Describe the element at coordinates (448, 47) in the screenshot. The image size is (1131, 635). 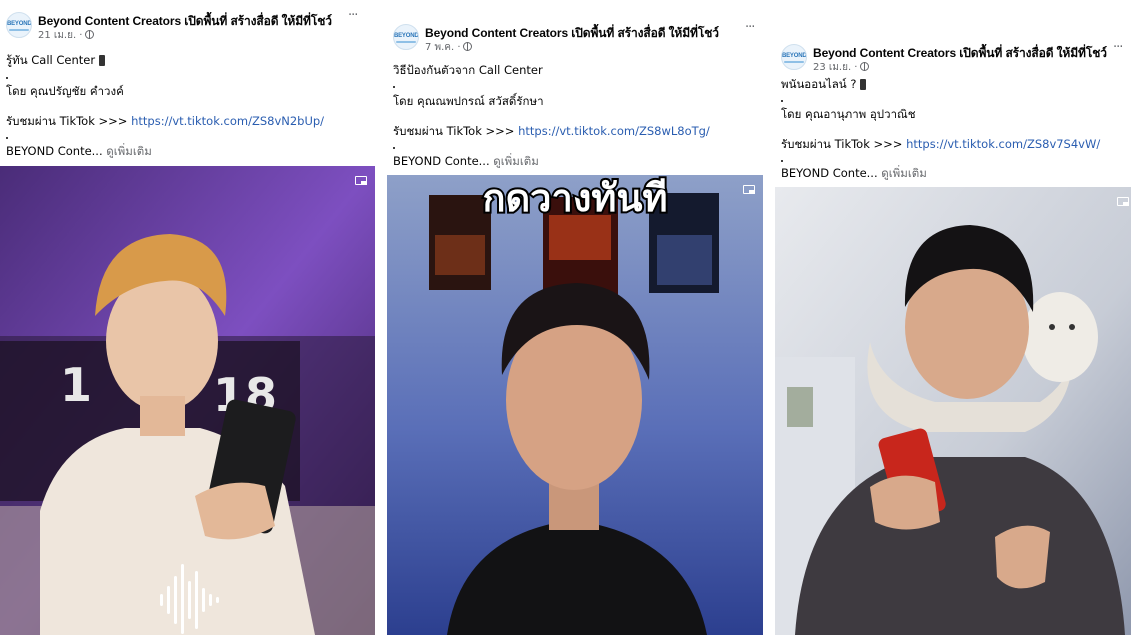
I see `post-date: 7 พ.ค. ·` at that location.